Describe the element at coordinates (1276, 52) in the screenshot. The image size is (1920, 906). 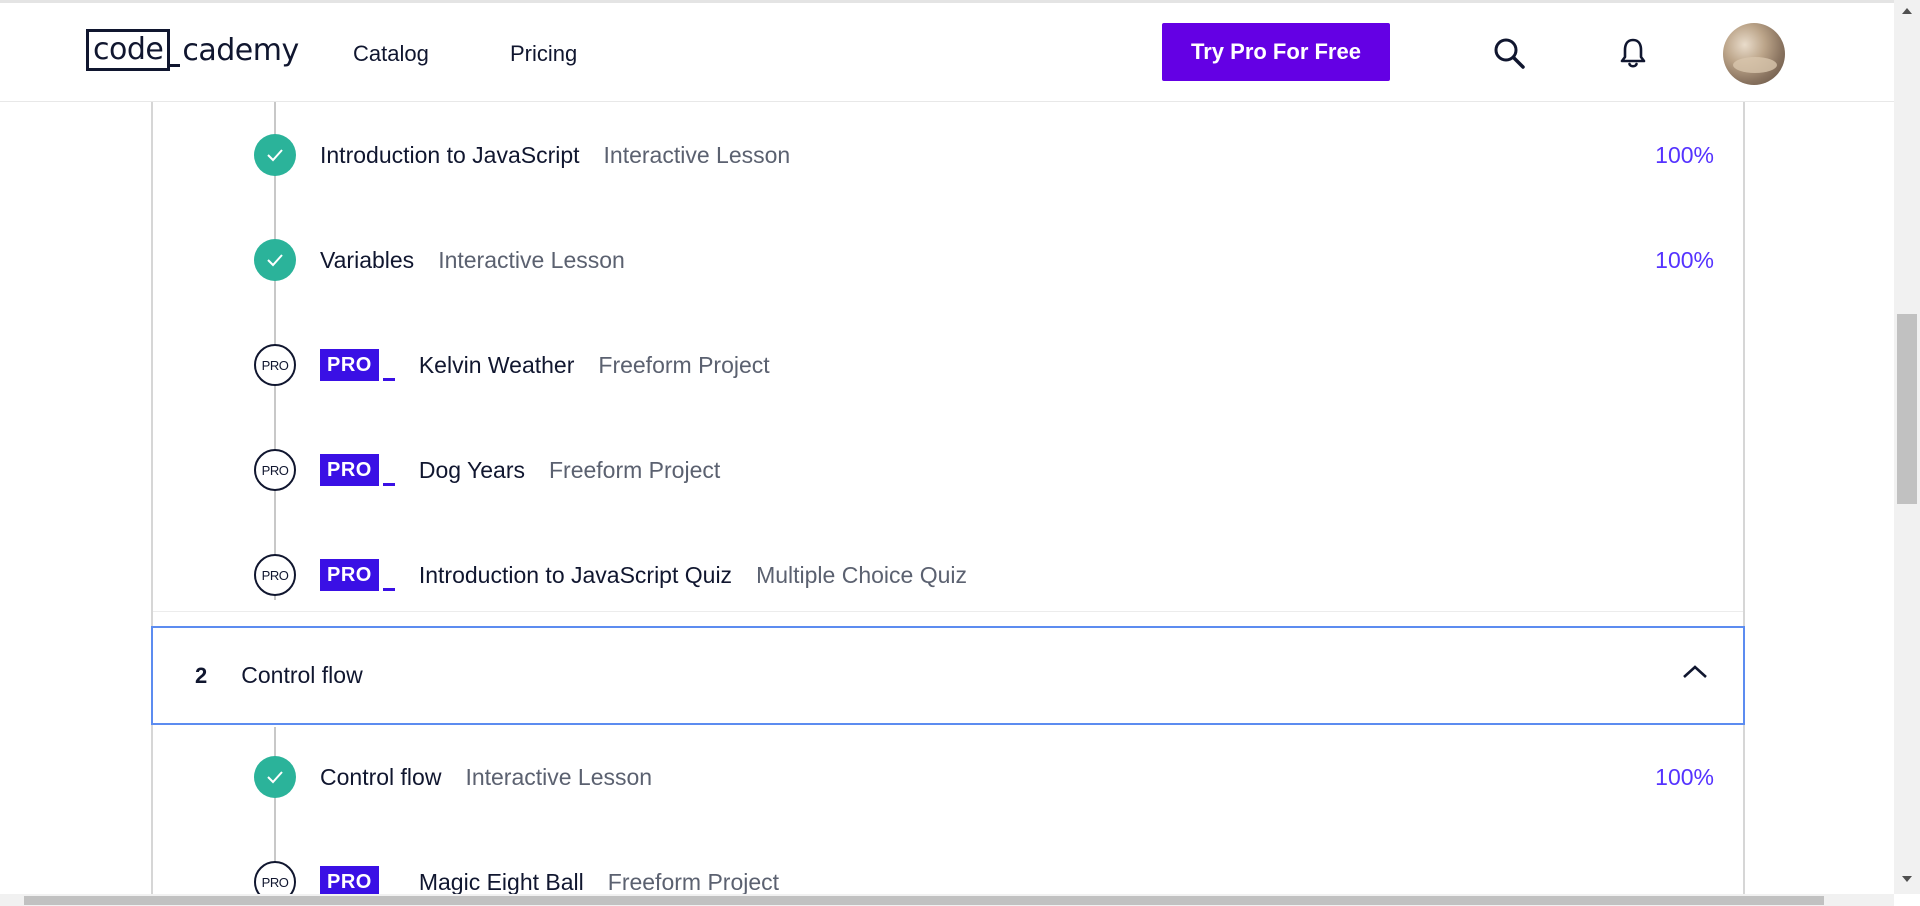
I see `try-pro-button: Try Pro For Free` at that location.